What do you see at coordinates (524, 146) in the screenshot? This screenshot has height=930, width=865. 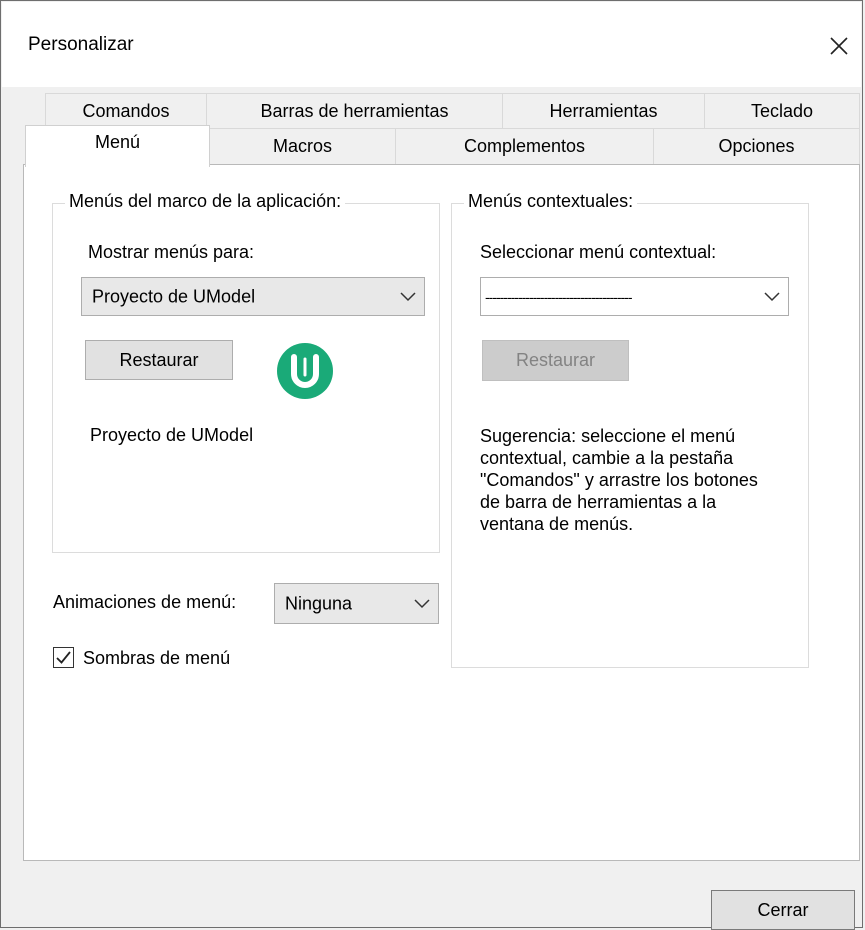 I see `tab-complementos: Complementos` at bounding box center [524, 146].